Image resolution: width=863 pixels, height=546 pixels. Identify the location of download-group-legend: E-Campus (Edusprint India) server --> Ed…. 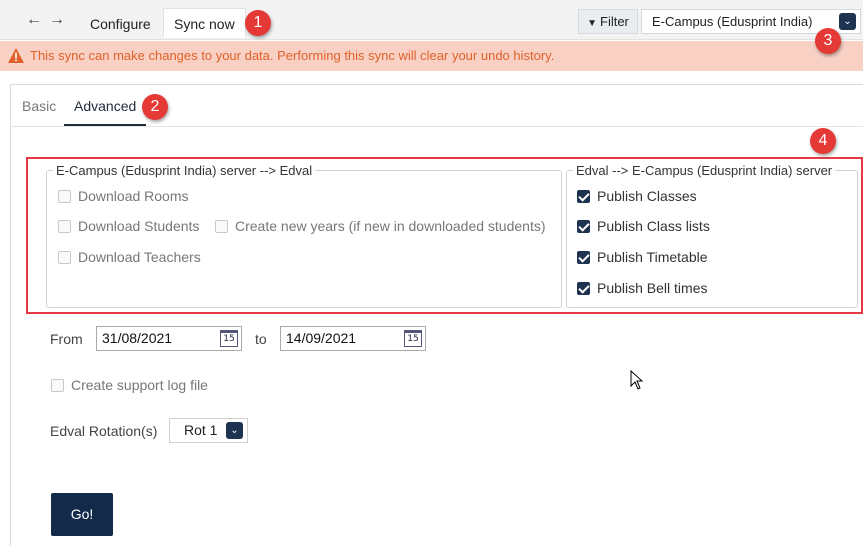
(184, 170).